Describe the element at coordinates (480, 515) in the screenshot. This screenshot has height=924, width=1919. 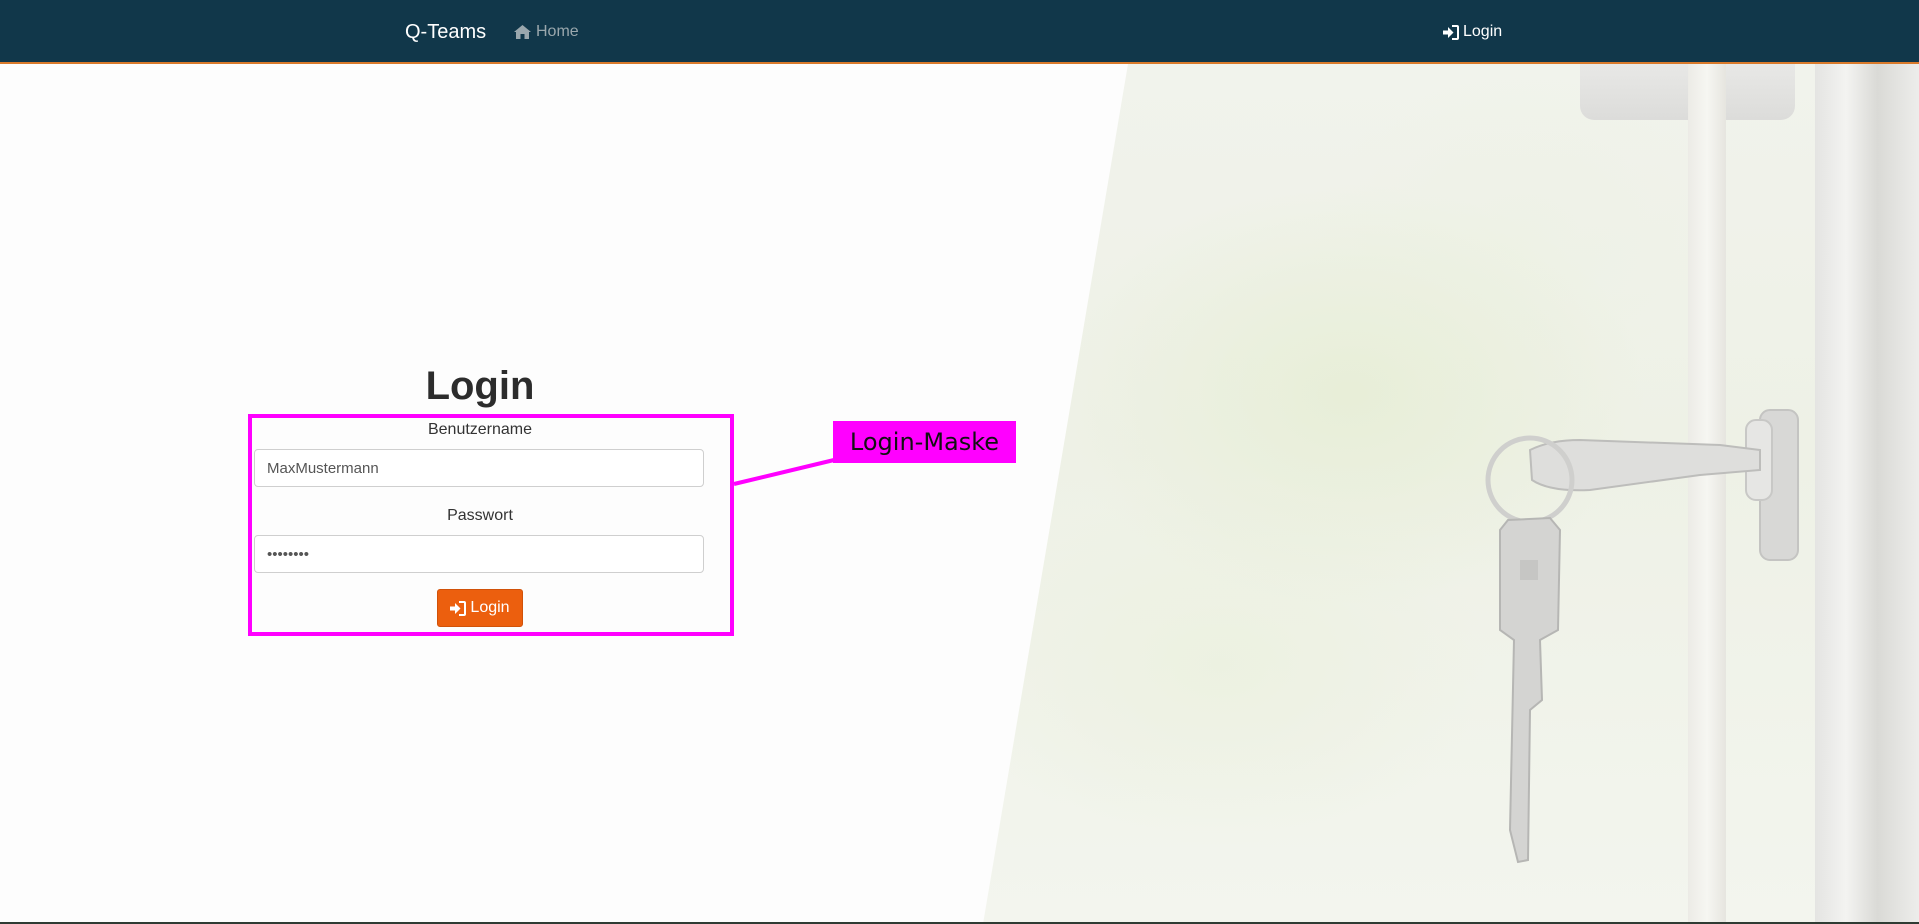
I see `password-label: Passwort` at that location.